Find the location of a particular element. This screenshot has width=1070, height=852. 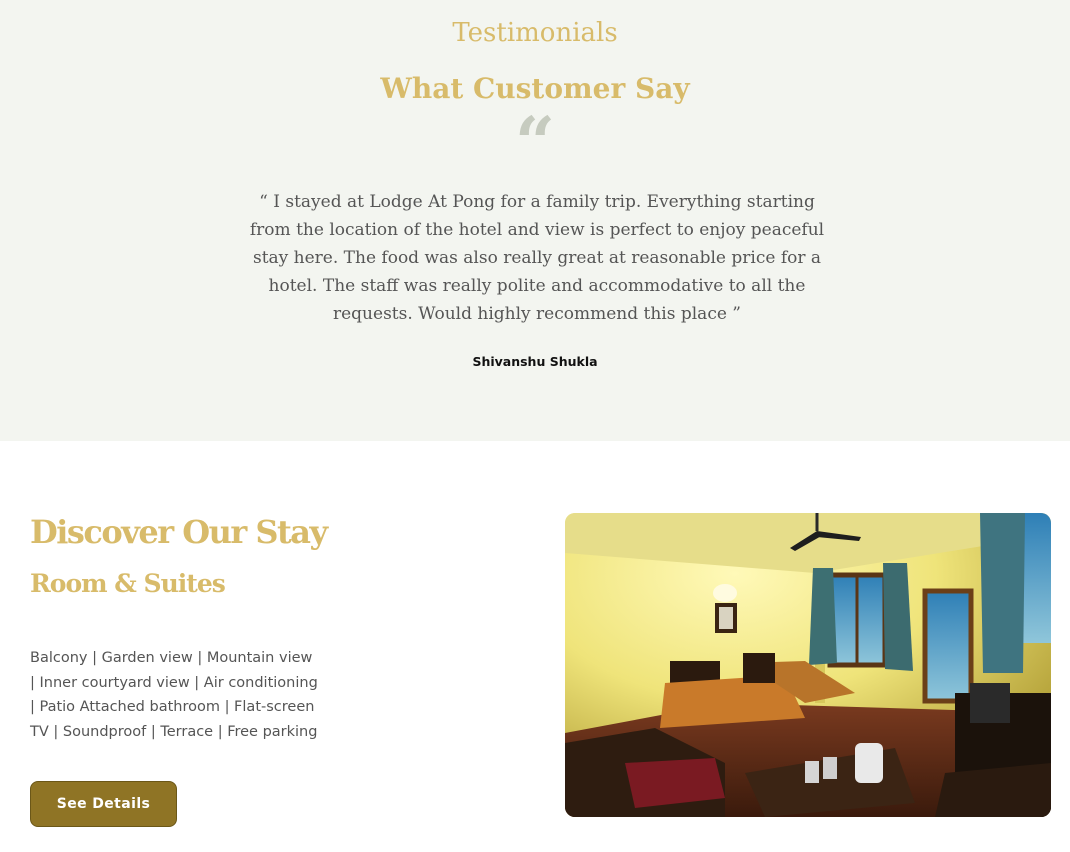

stay-subtitle: Room & Suites is located at coordinates (128, 583).